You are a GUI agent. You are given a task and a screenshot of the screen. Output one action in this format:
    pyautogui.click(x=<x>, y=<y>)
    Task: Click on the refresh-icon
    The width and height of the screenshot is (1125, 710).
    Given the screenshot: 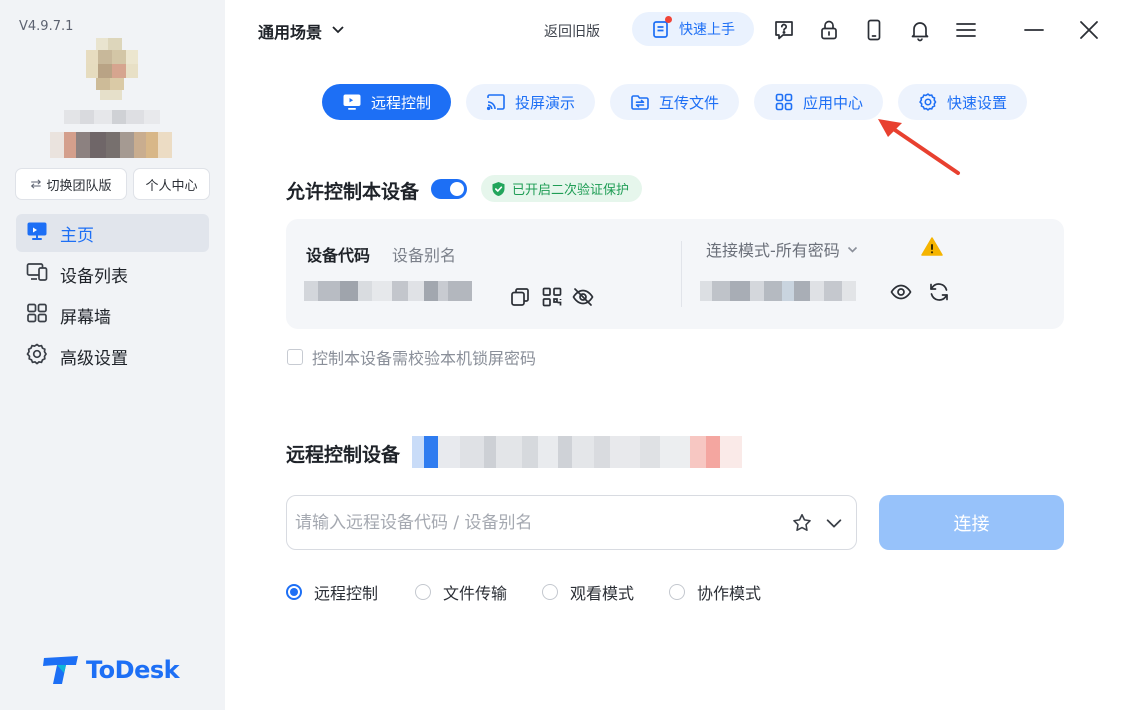 What is the action you would take?
    pyautogui.click(x=939, y=292)
    